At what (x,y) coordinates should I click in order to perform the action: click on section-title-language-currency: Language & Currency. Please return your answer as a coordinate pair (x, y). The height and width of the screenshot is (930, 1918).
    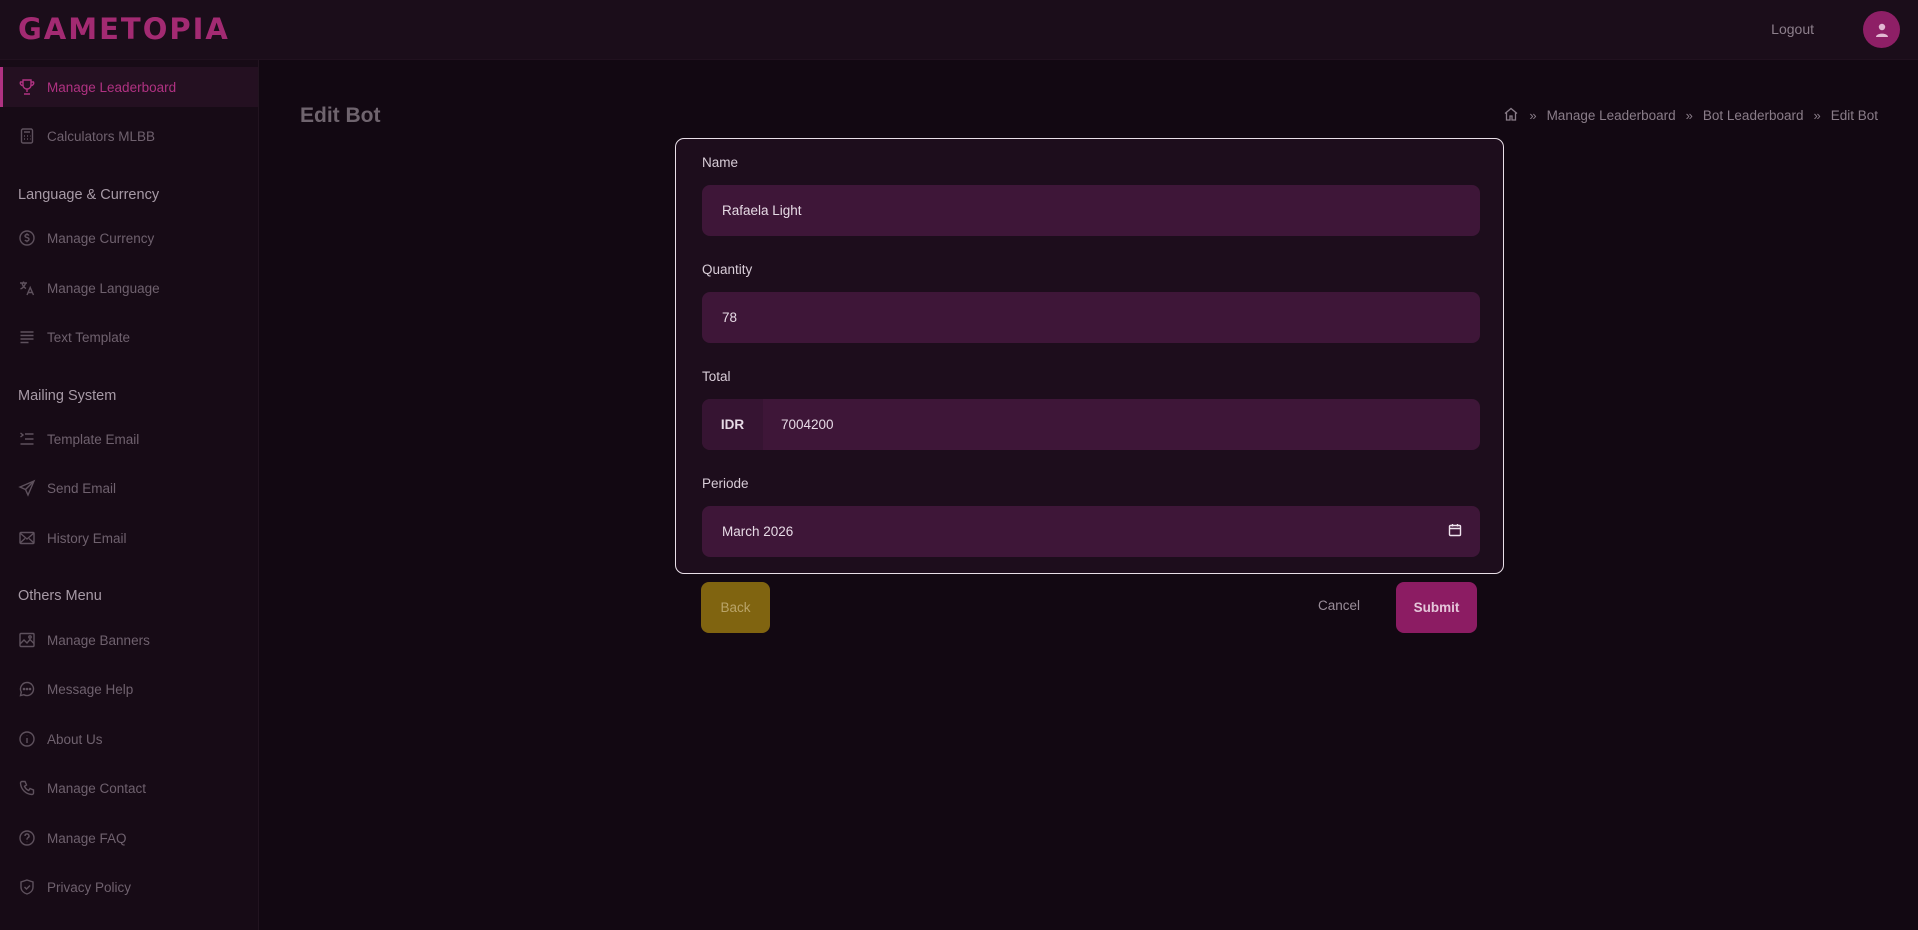
    Looking at the image, I should click on (89, 195).